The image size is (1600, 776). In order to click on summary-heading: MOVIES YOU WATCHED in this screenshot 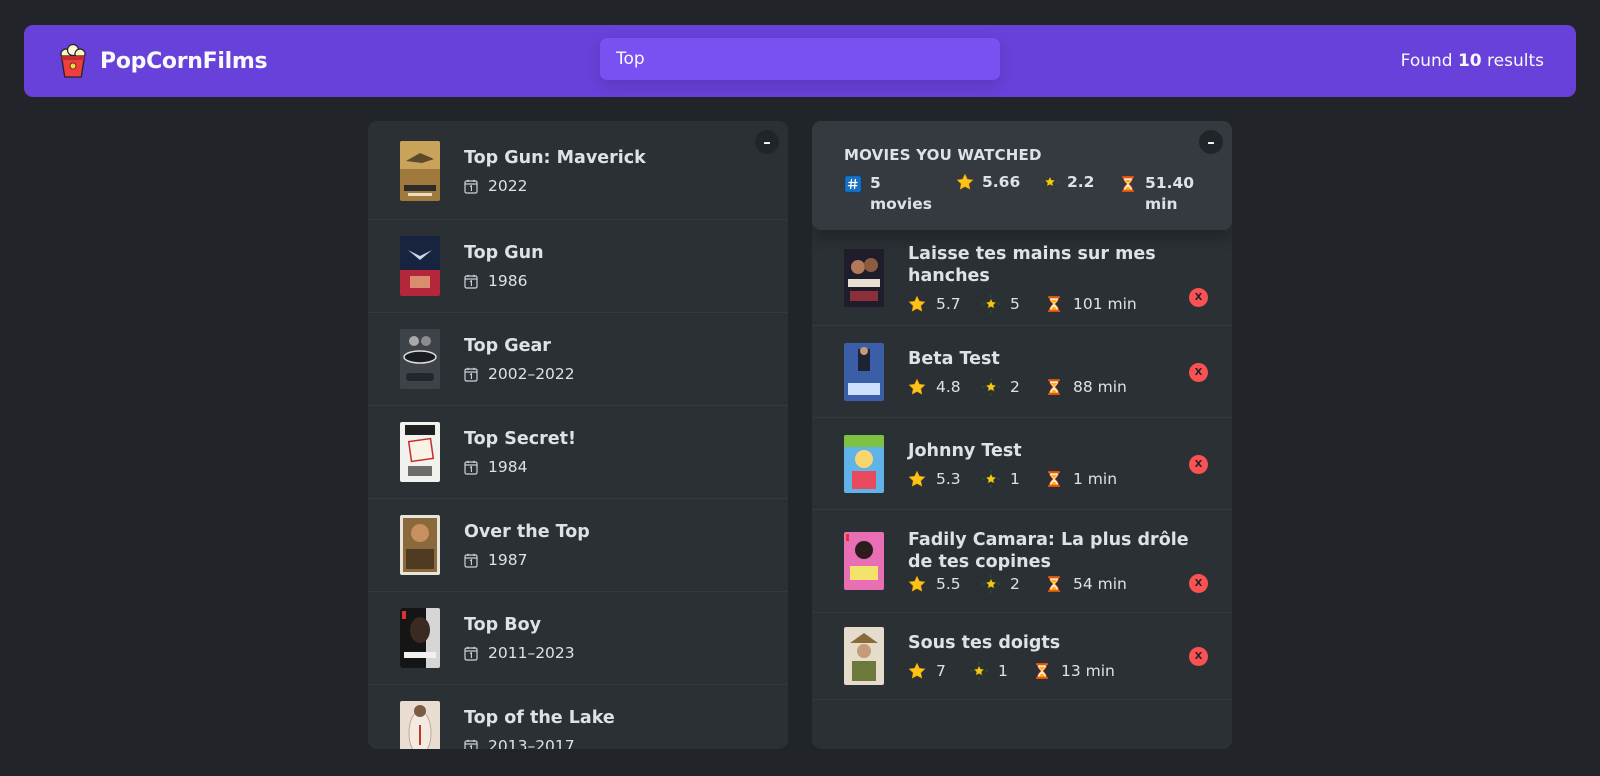, I will do `click(943, 155)`.